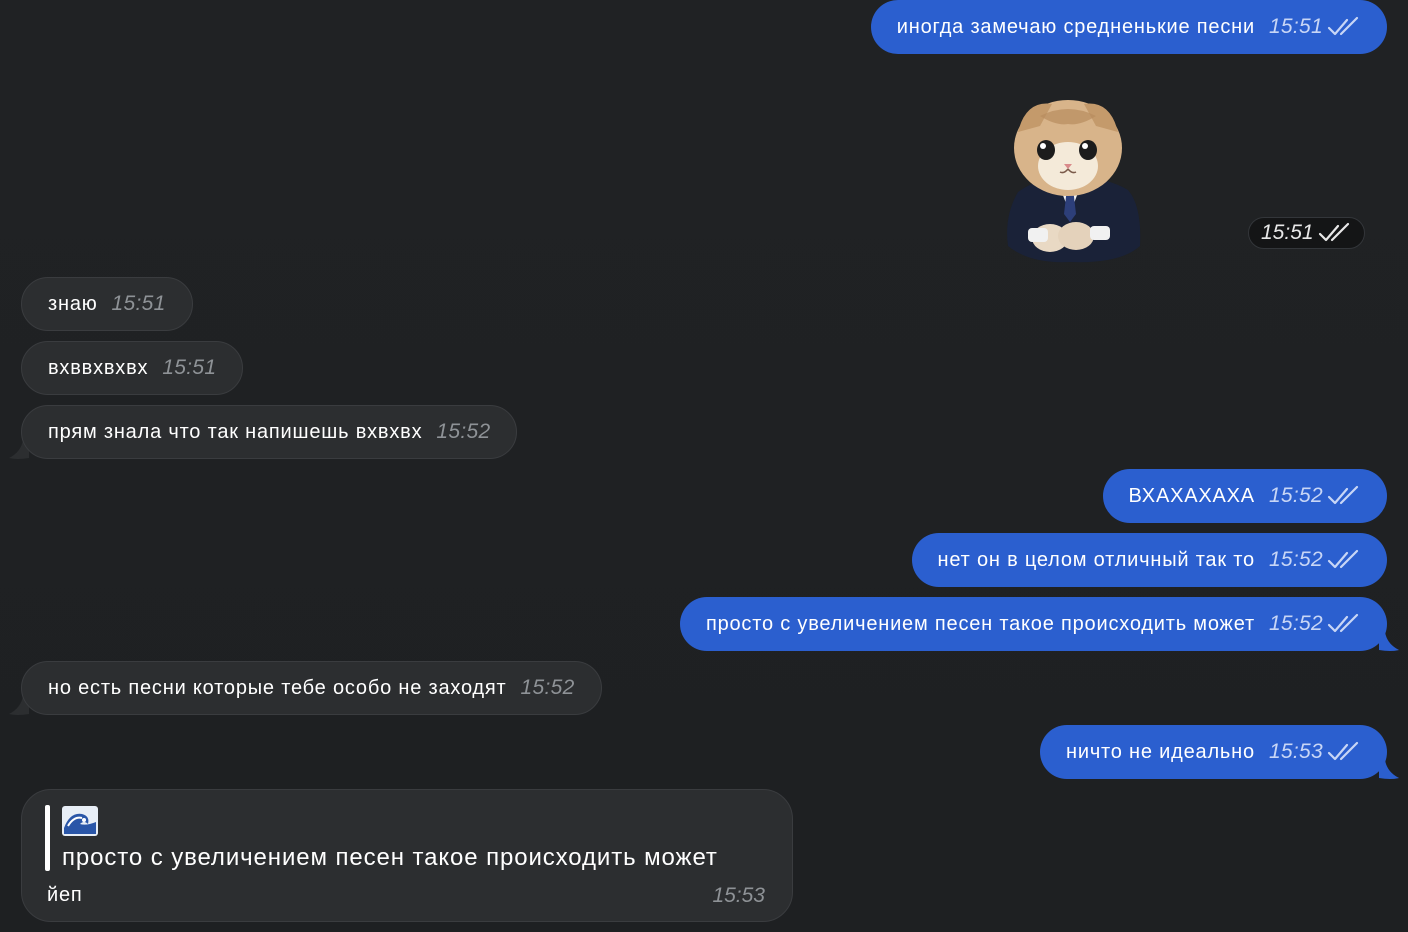  I want to click on sticker-time-badge: 15:51, so click(1306, 233).